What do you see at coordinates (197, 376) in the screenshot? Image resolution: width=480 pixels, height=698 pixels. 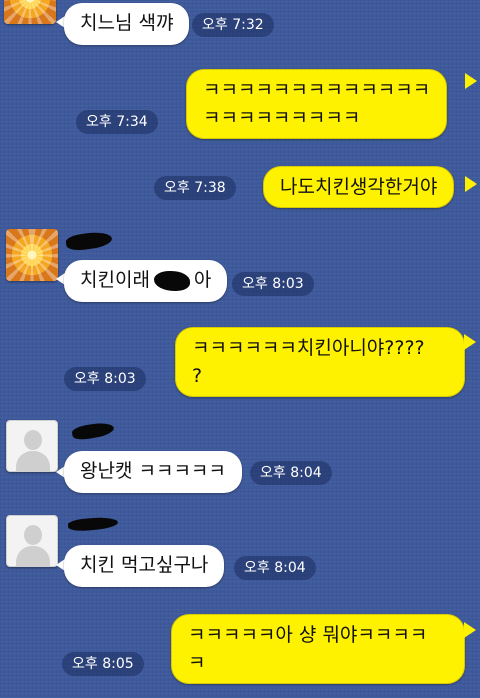 I see `message-text-line-2: ?` at bounding box center [197, 376].